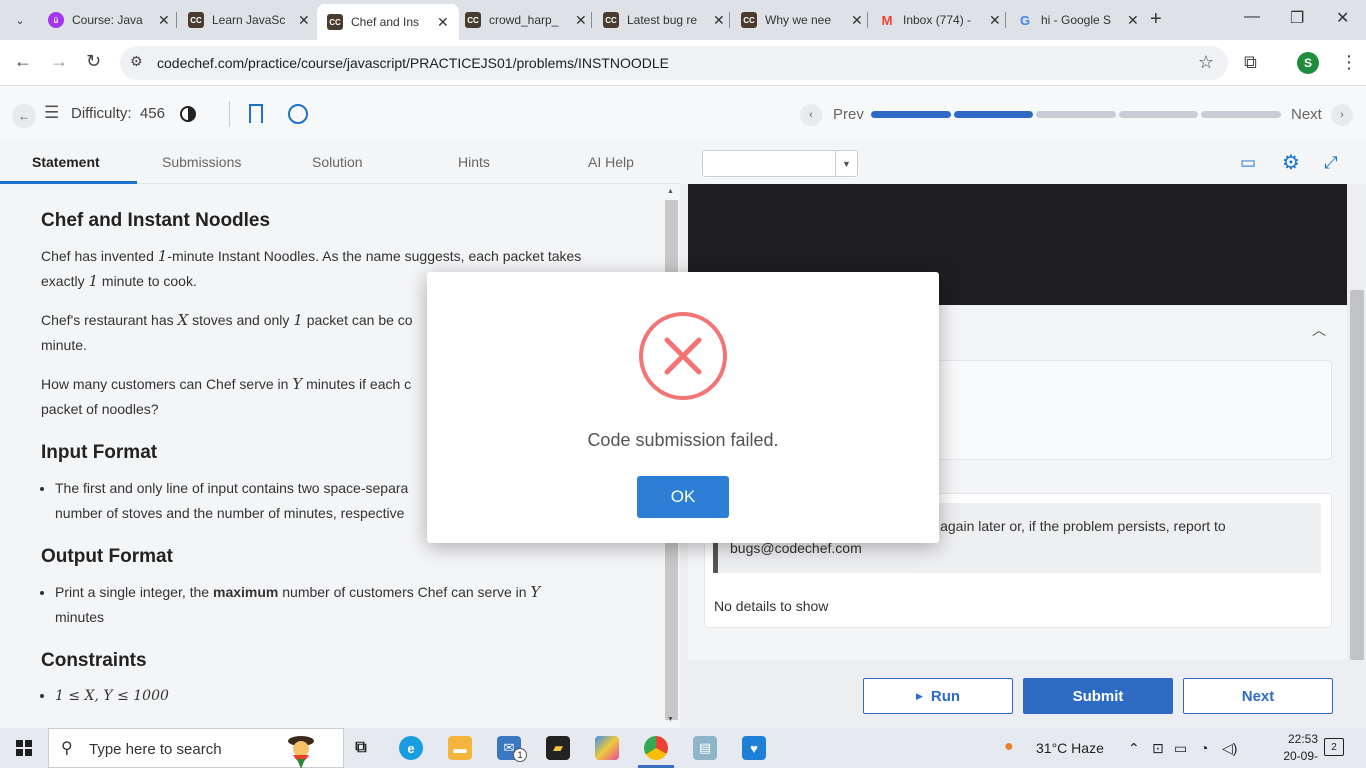  What do you see at coordinates (411, 748) in the screenshot?
I see `edge-icon: e` at bounding box center [411, 748].